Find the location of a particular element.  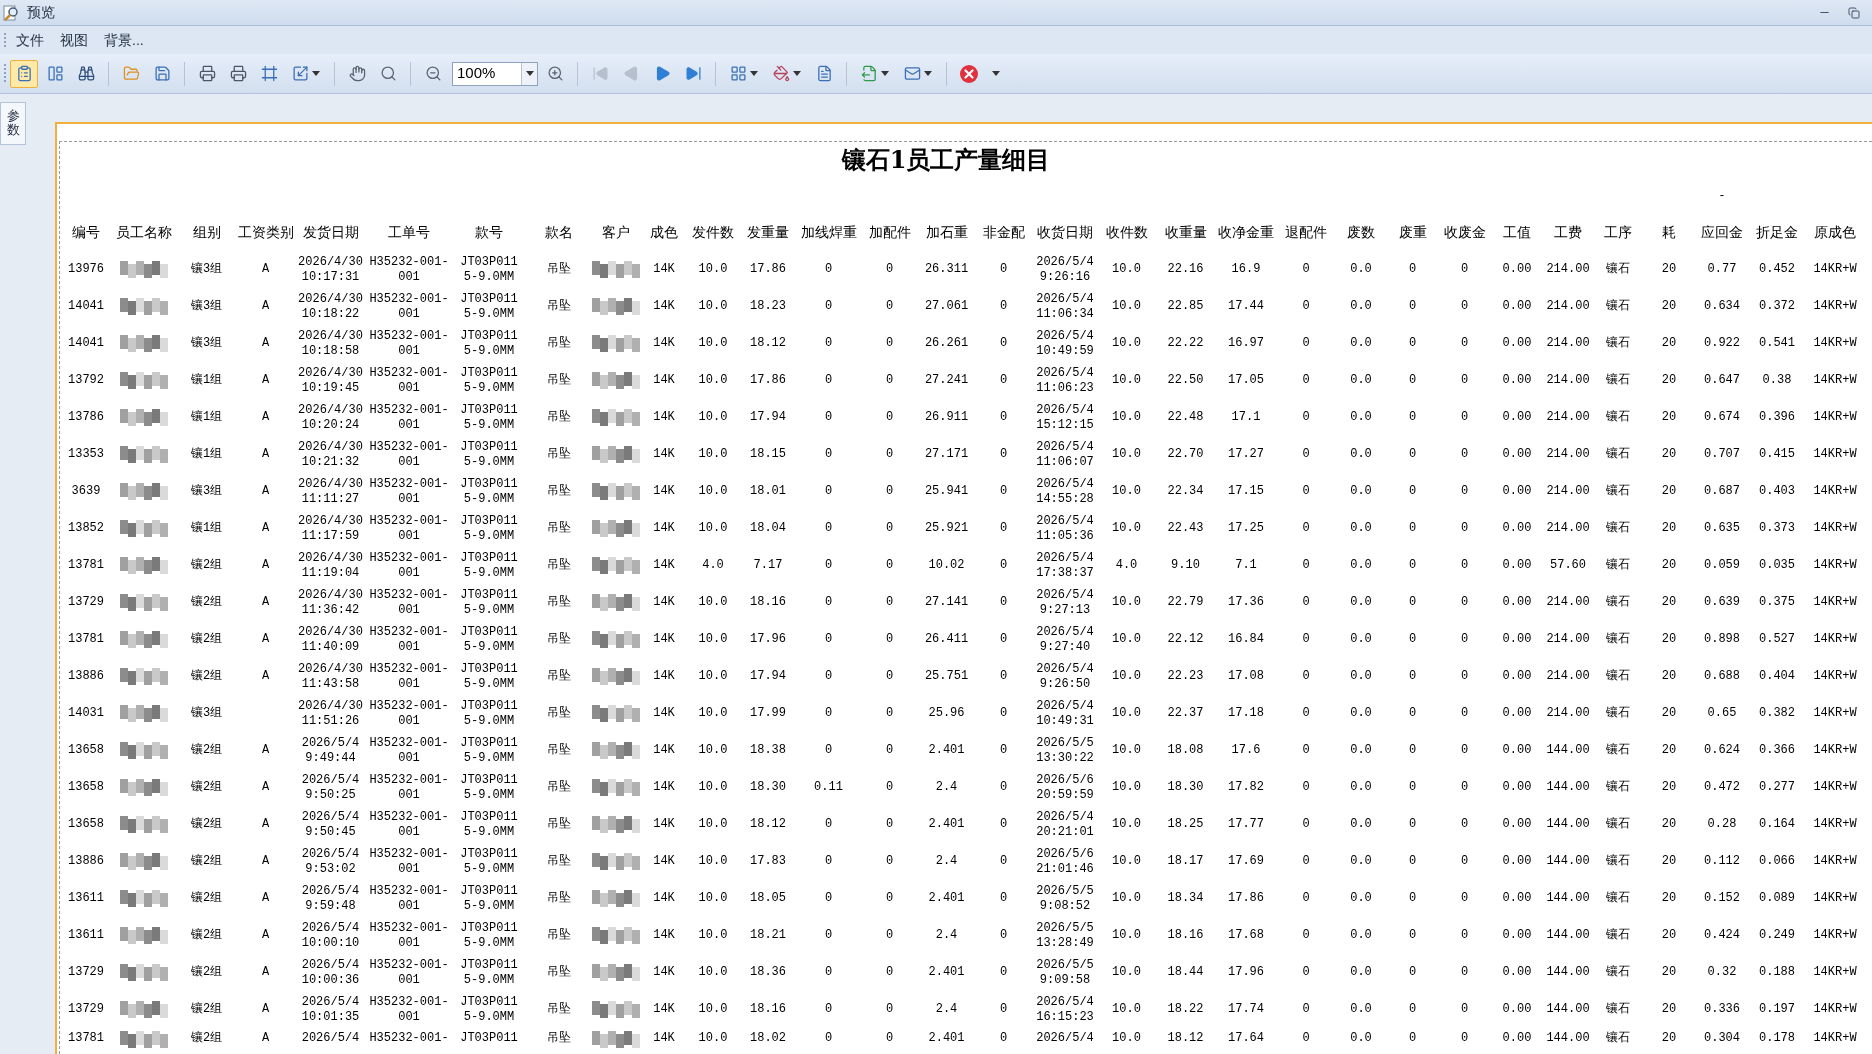

table-cell: 25.751 is located at coordinates (946, 676).